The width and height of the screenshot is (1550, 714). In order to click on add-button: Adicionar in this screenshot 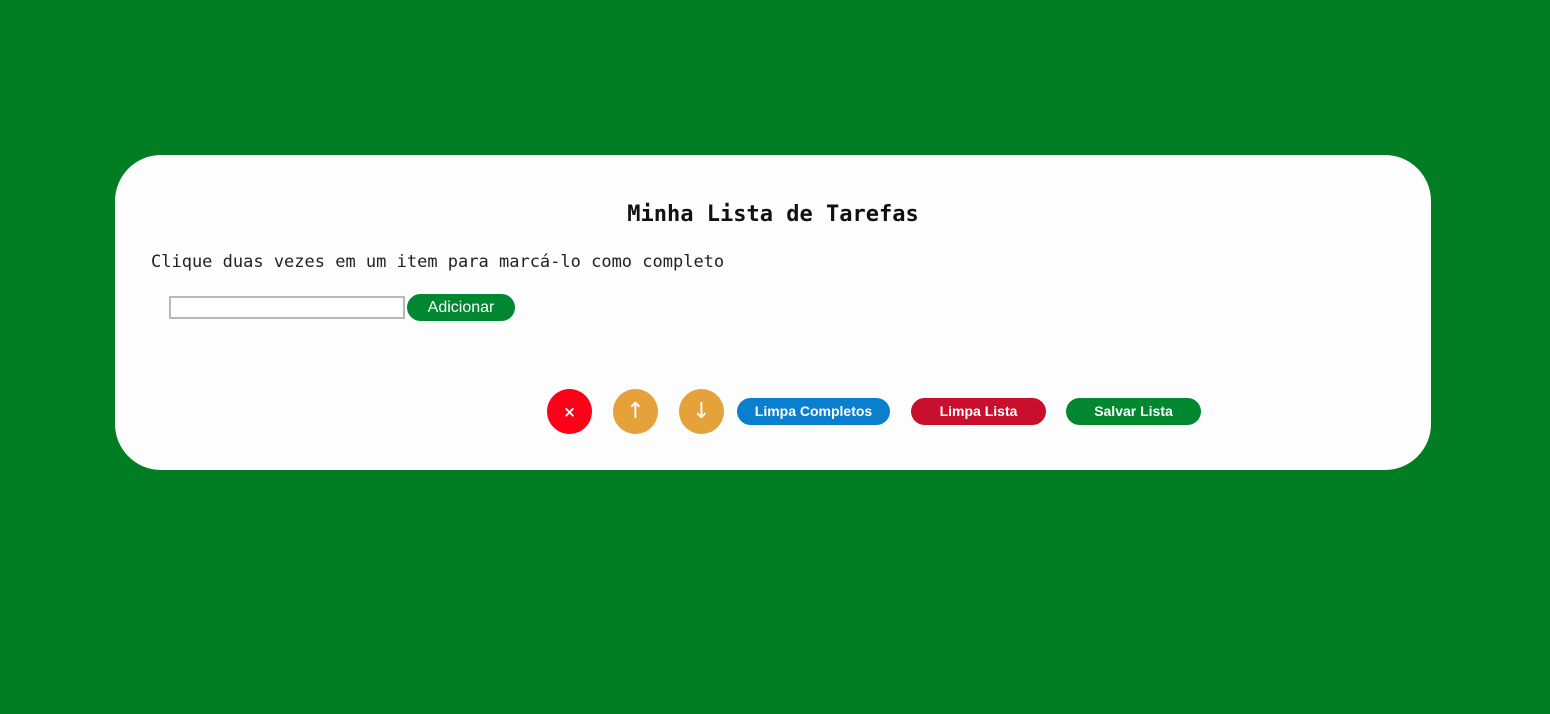, I will do `click(461, 307)`.